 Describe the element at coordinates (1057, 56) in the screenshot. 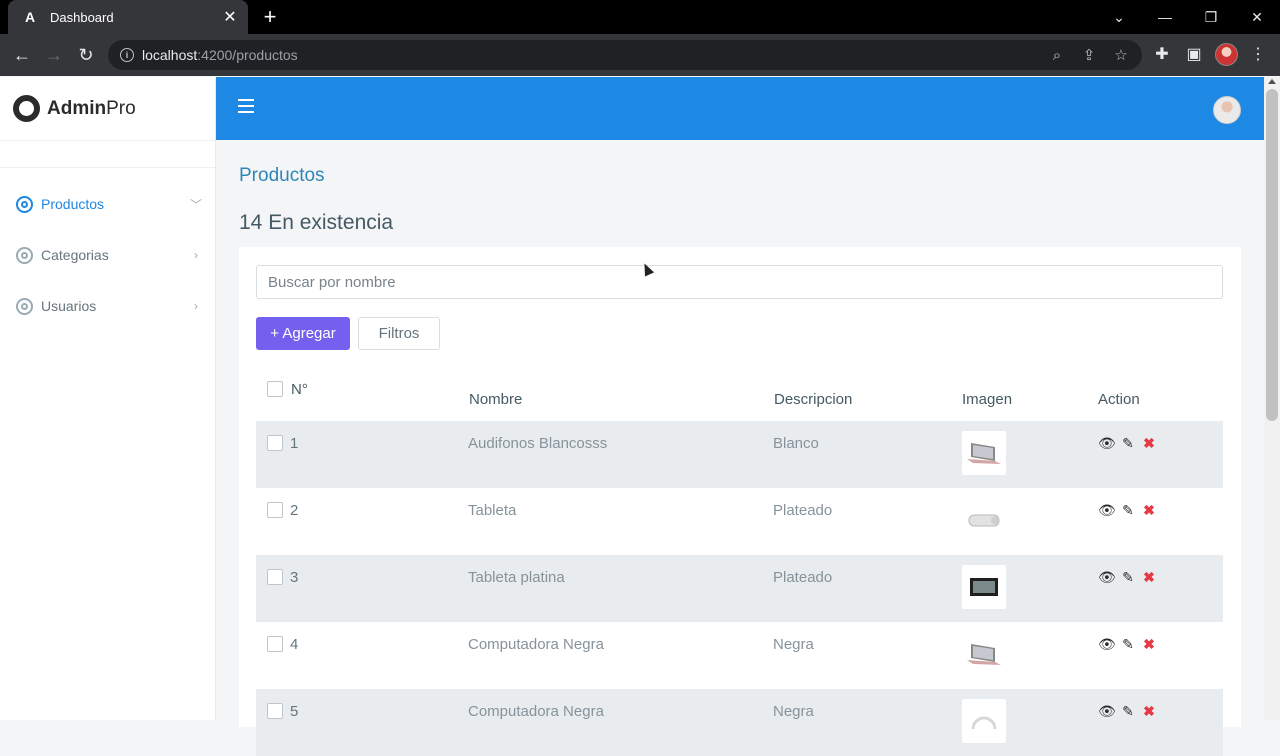

I see `zoom-icon: ⌕` at that location.